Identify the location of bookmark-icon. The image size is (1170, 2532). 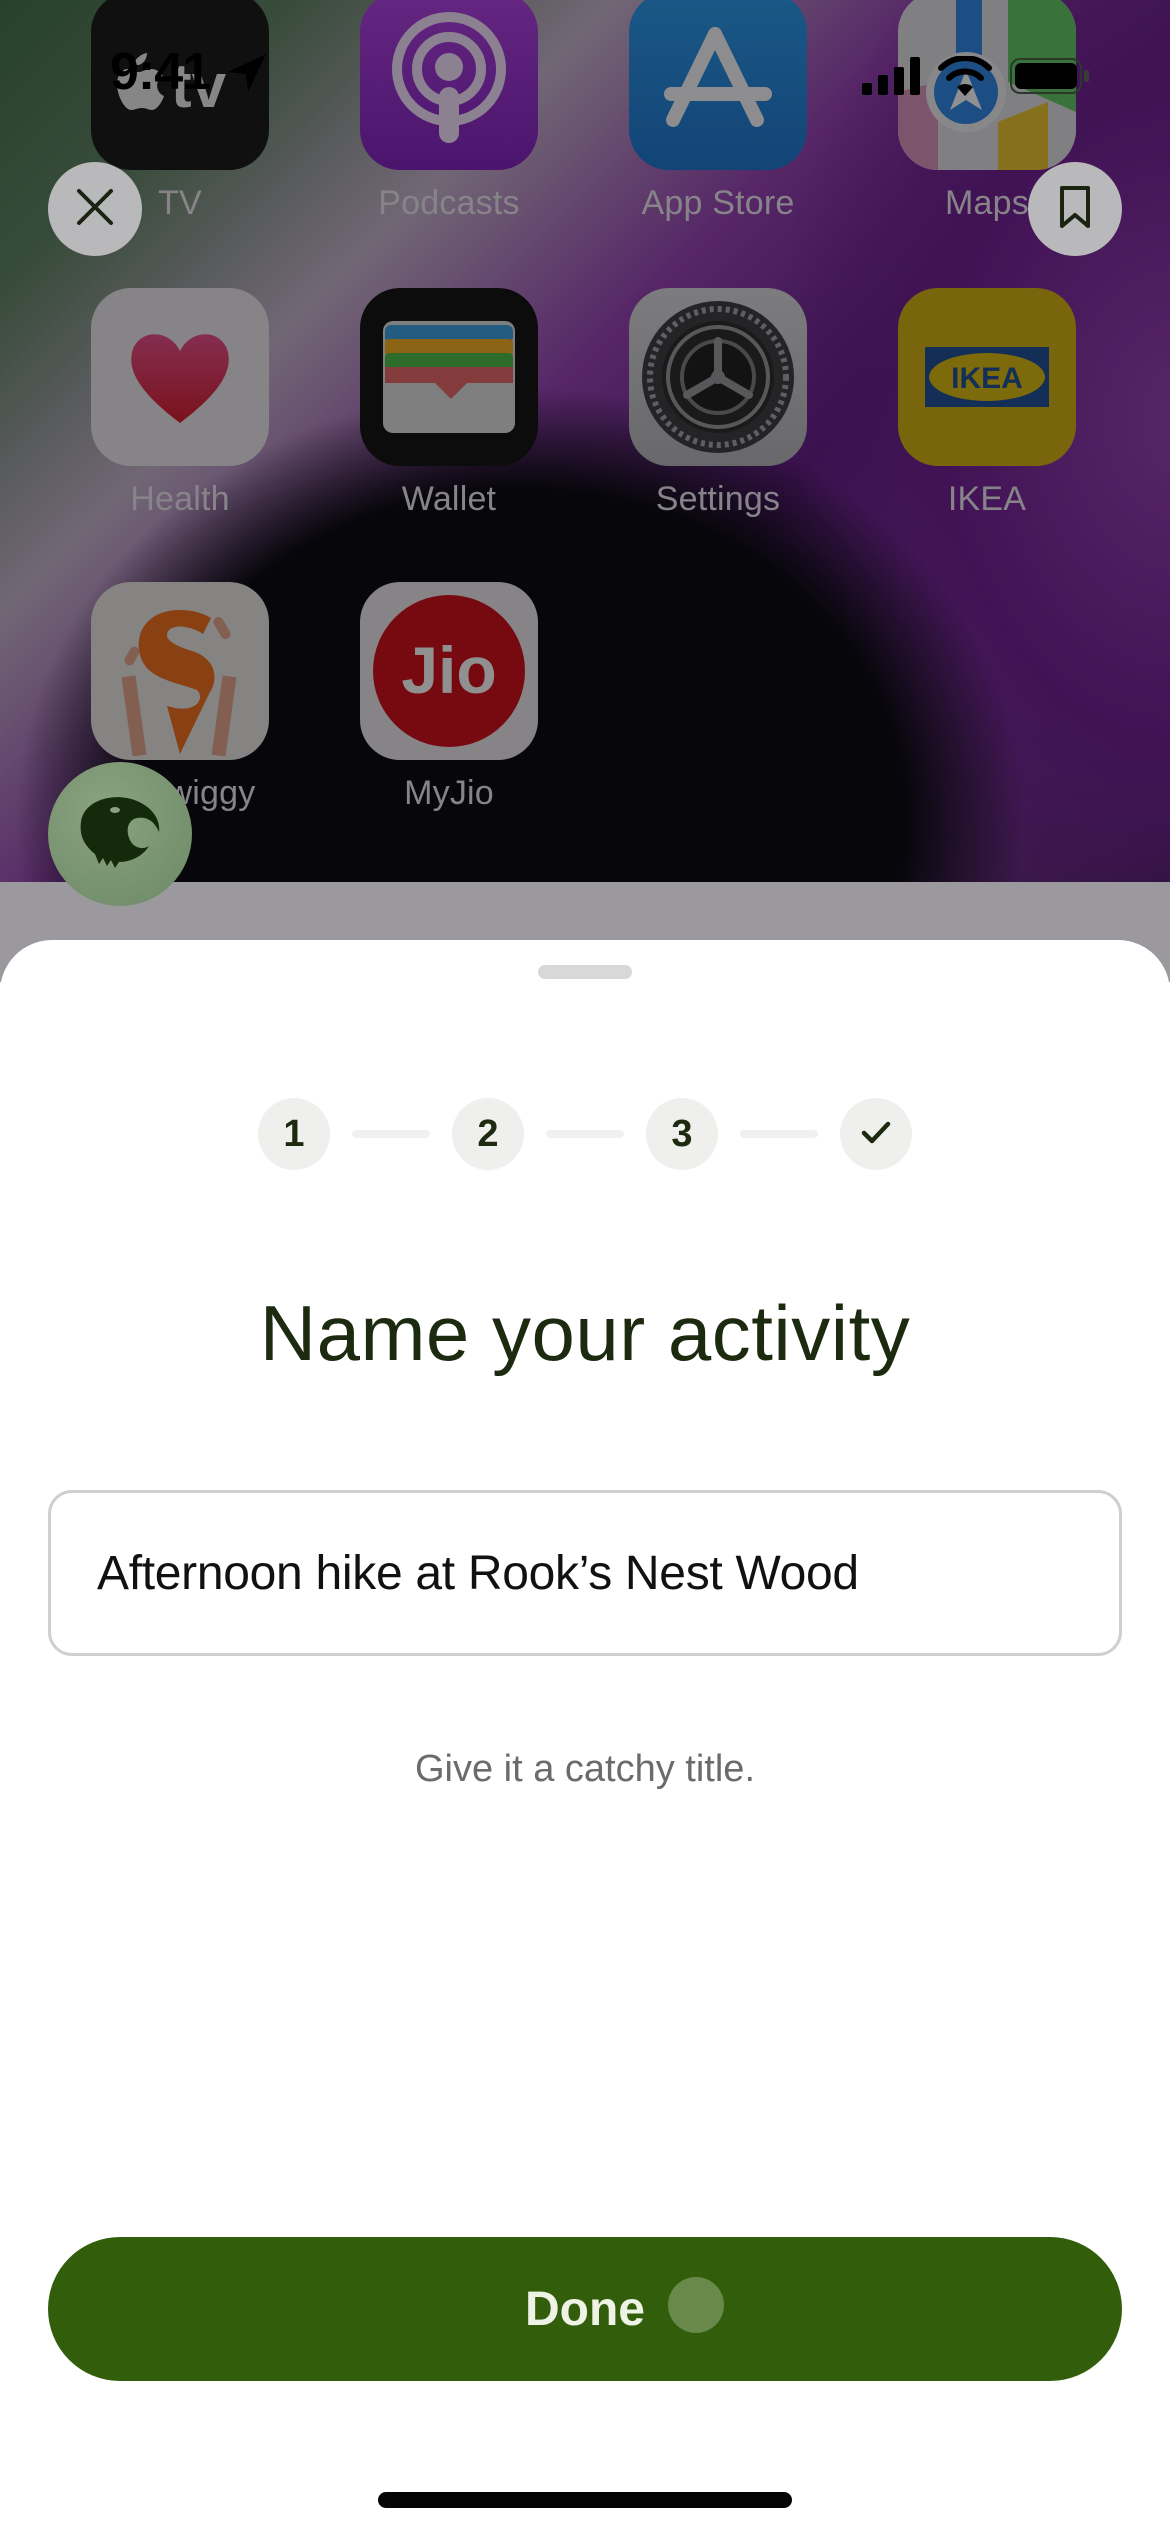
(1075, 209).